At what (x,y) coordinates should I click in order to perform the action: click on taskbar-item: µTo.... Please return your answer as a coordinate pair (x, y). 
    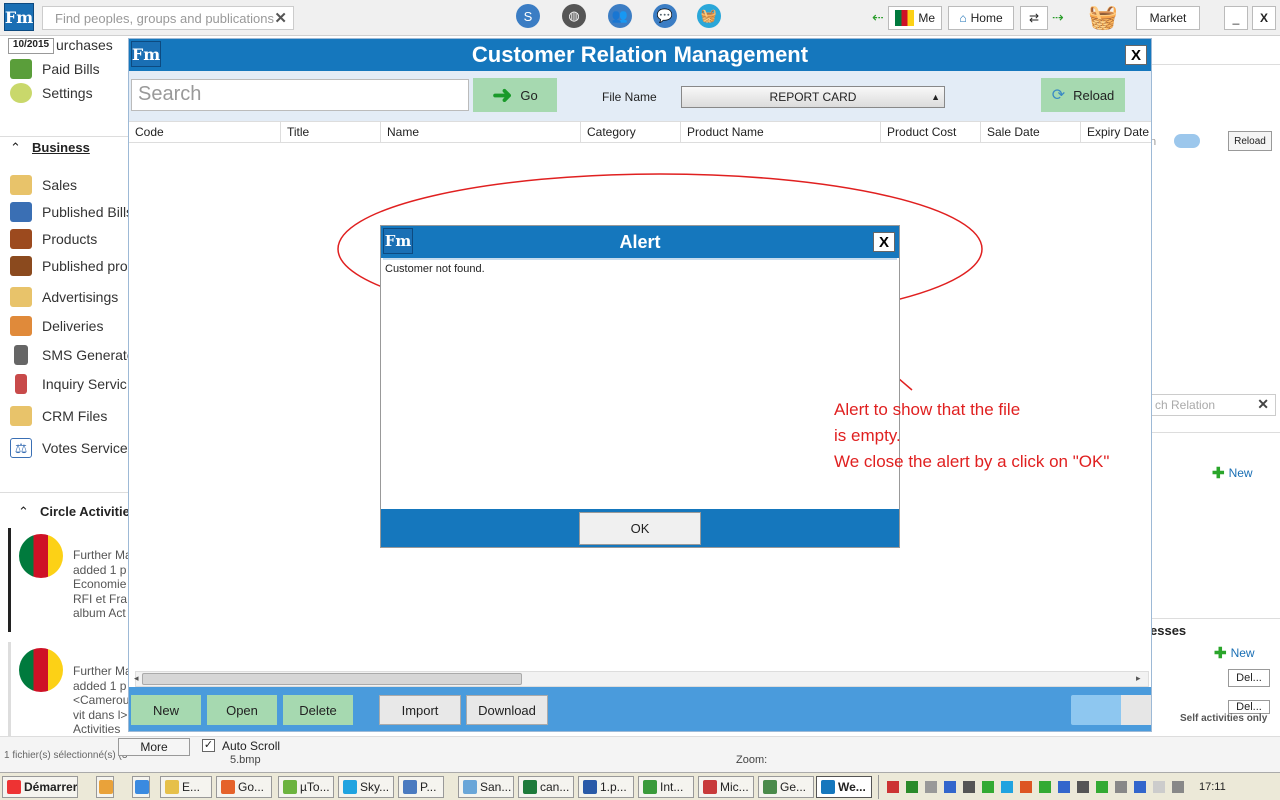
    Looking at the image, I should click on (306, 787).